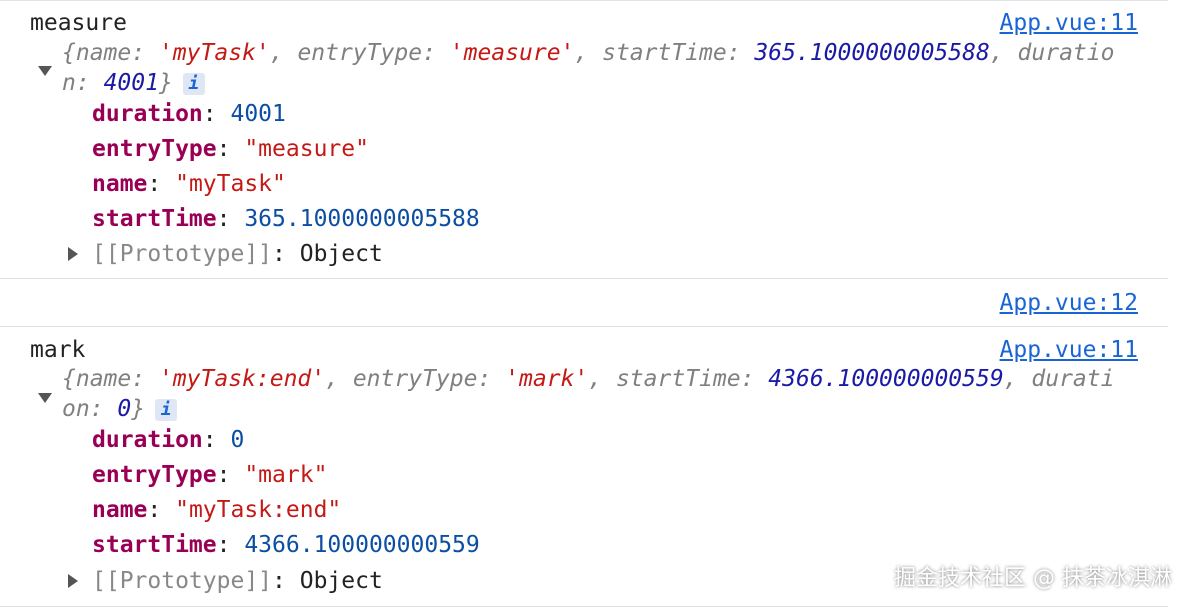  I want to click on prop-row: duration: 0, so click(168, 440).